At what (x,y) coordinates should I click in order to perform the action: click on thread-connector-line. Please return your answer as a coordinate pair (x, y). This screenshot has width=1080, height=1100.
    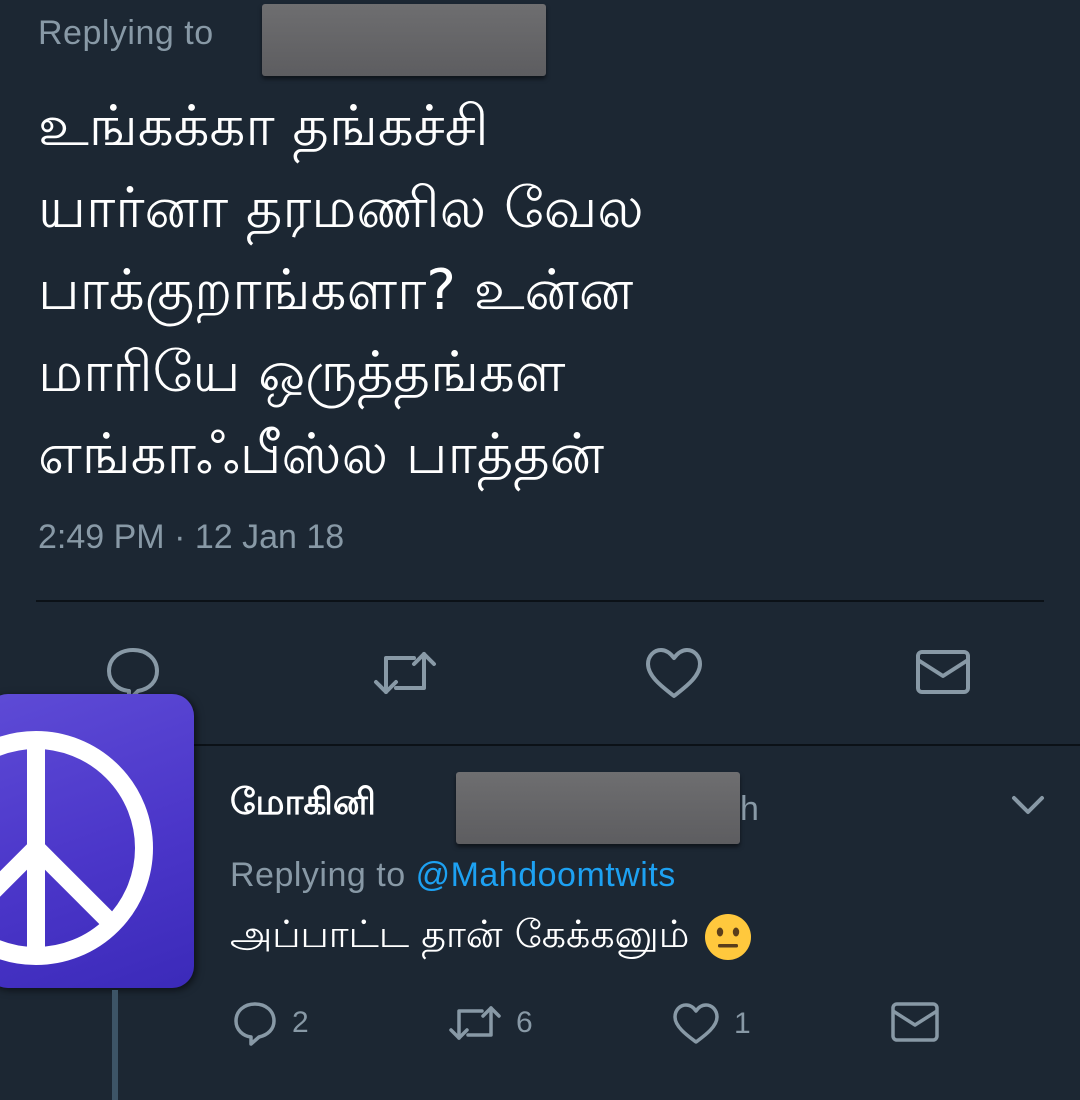
    Looking at the image, I should click on (115, 1045).